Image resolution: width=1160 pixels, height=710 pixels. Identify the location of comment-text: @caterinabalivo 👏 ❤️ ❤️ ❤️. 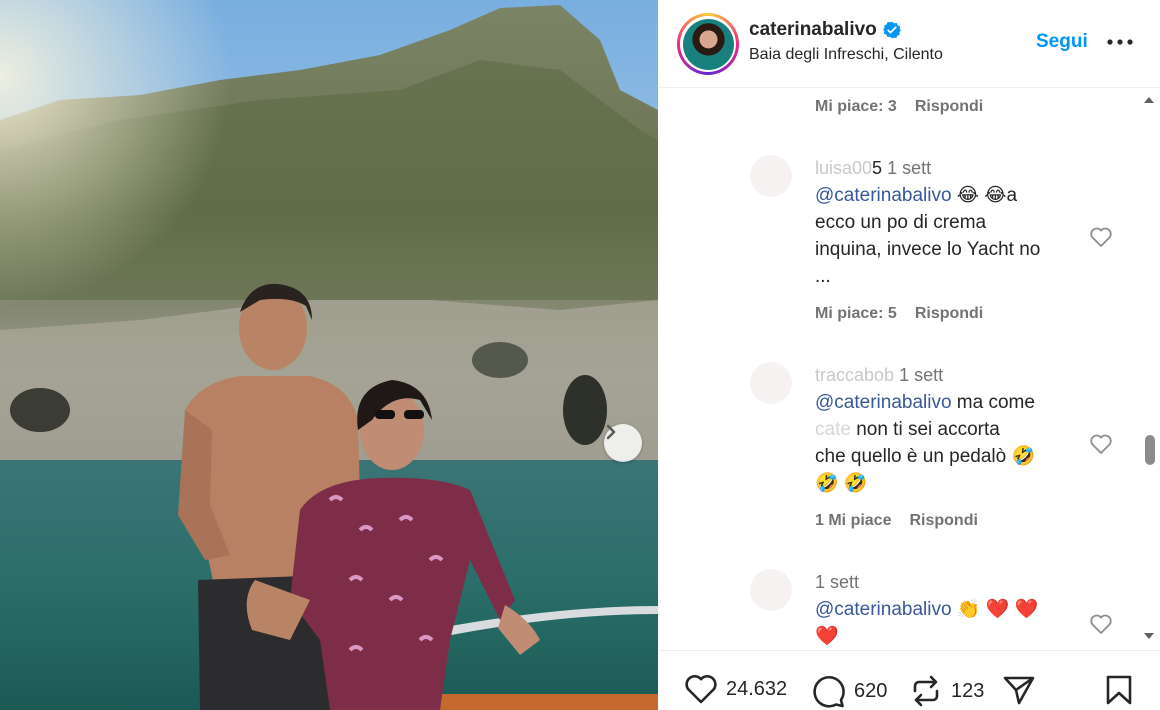
(927, 623).